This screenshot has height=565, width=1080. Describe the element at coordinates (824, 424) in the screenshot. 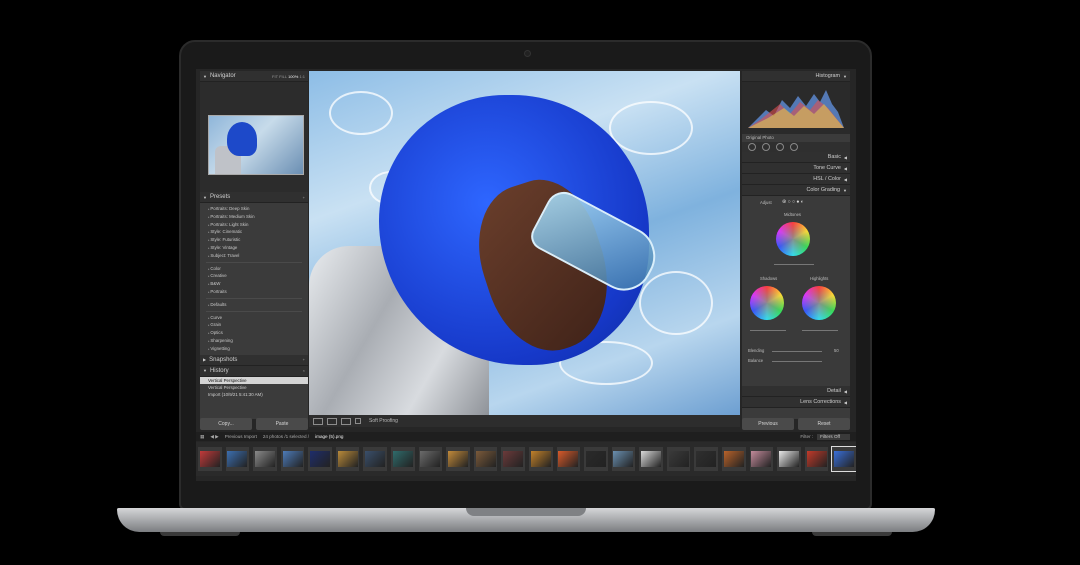

I see `reset-button: Reset` at that location.